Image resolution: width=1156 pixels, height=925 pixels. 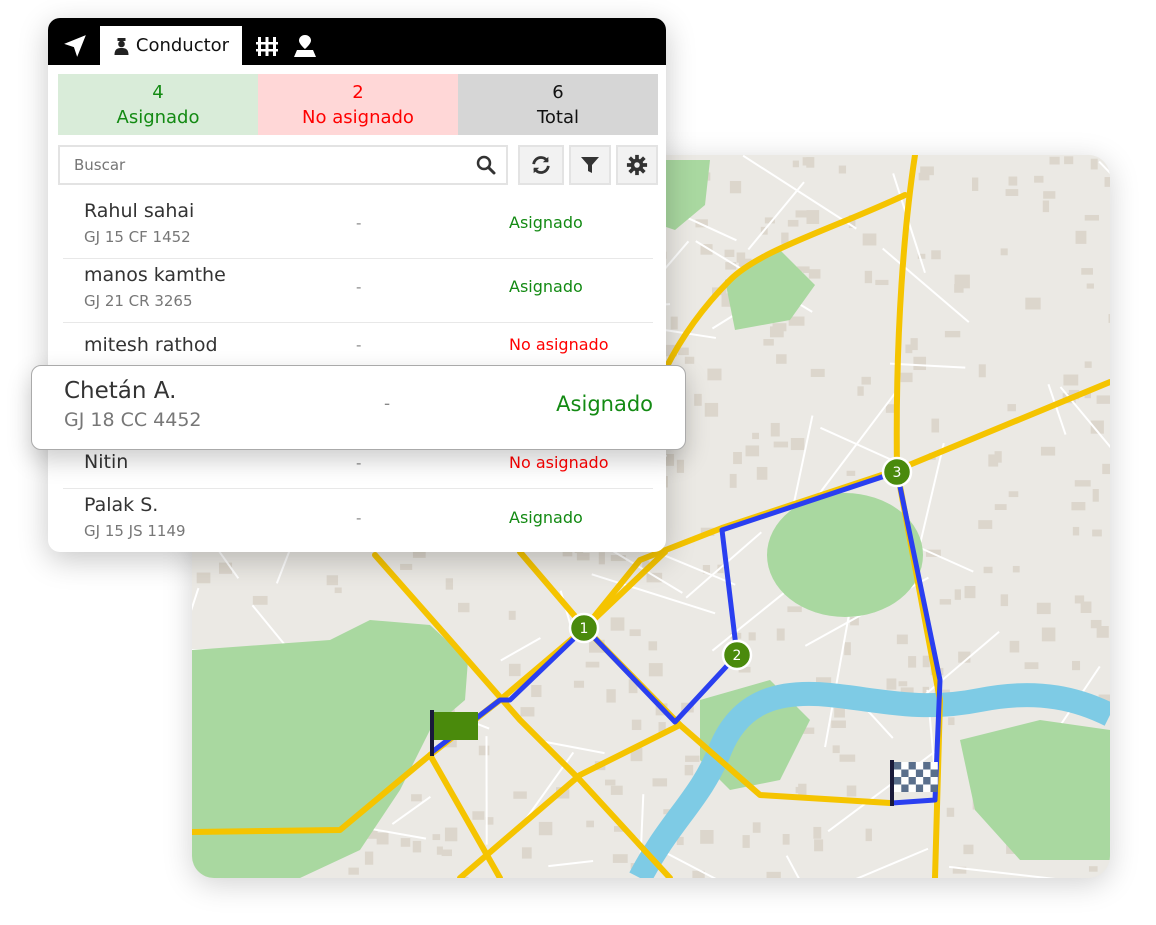 I want to click on stop-number: 2, so click(x=737, y=656).